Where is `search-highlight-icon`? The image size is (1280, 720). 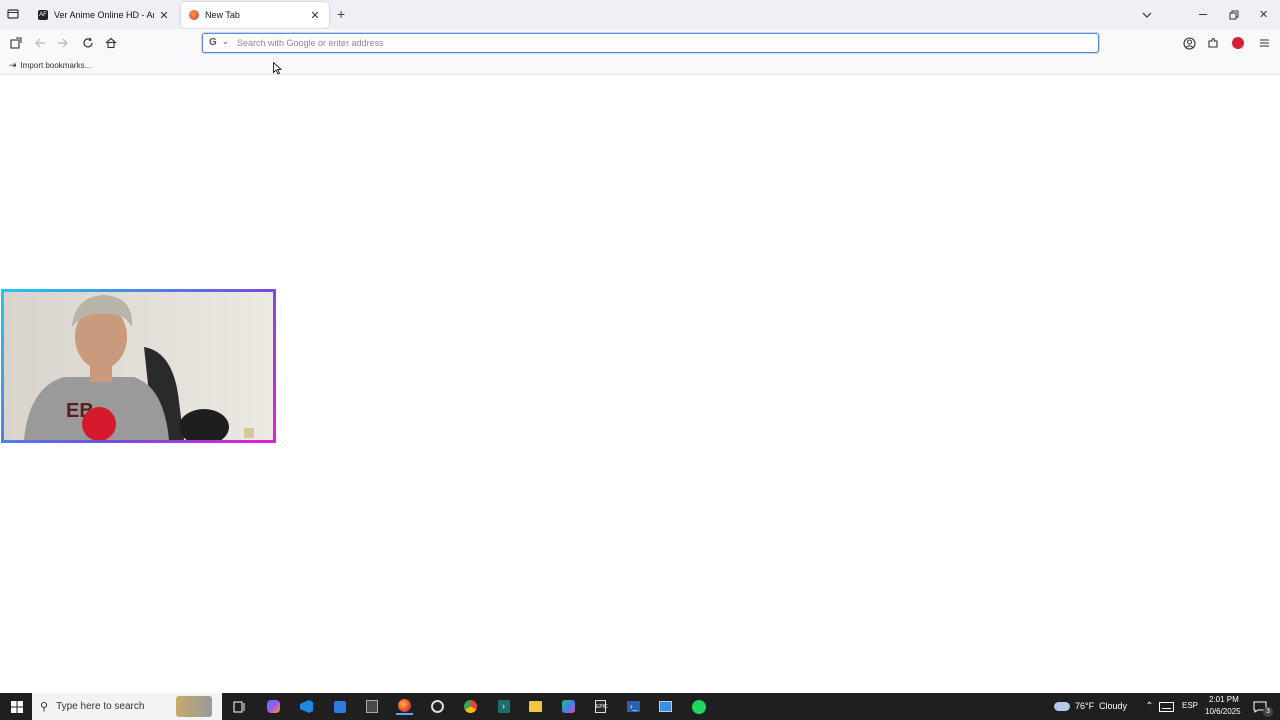 search-highlight-icon is located at coordinates (194, 706).